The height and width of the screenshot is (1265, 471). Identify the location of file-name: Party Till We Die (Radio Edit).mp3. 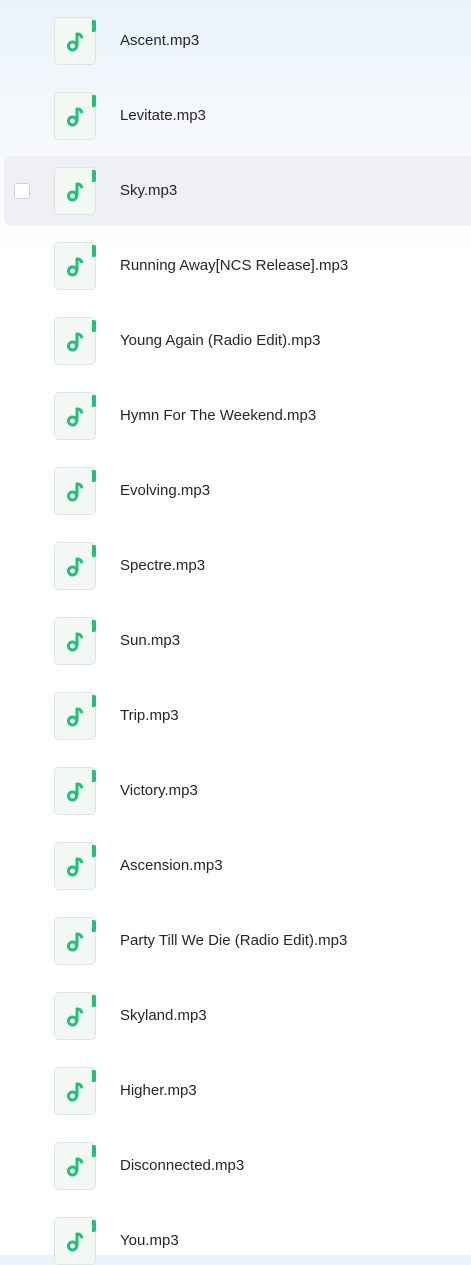
(233, 941).